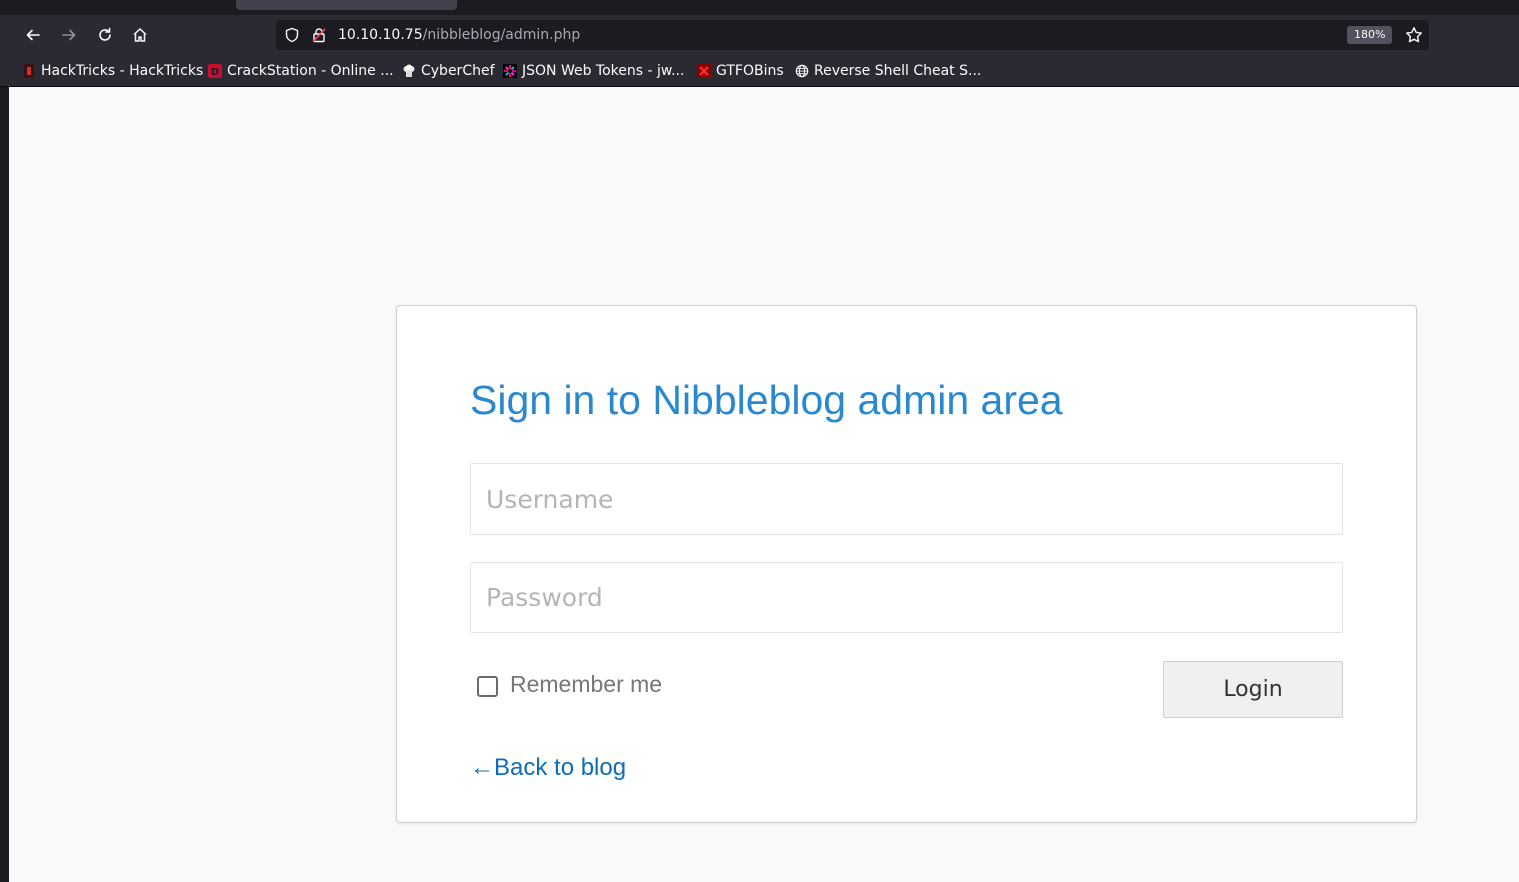 The image size is (1519, 882). I want to click on cyberchef-icon, so click(409, 71).